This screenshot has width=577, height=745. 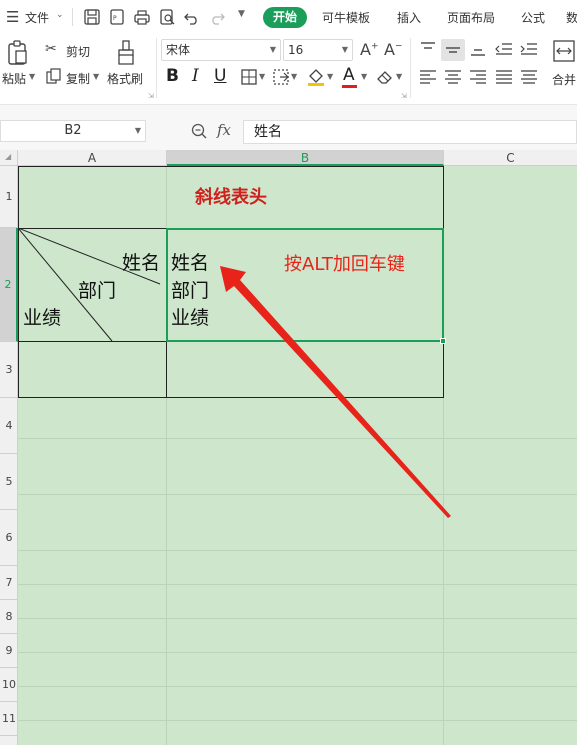 I want to click on font-name-value: 宋体, so click(x=178, y=50).